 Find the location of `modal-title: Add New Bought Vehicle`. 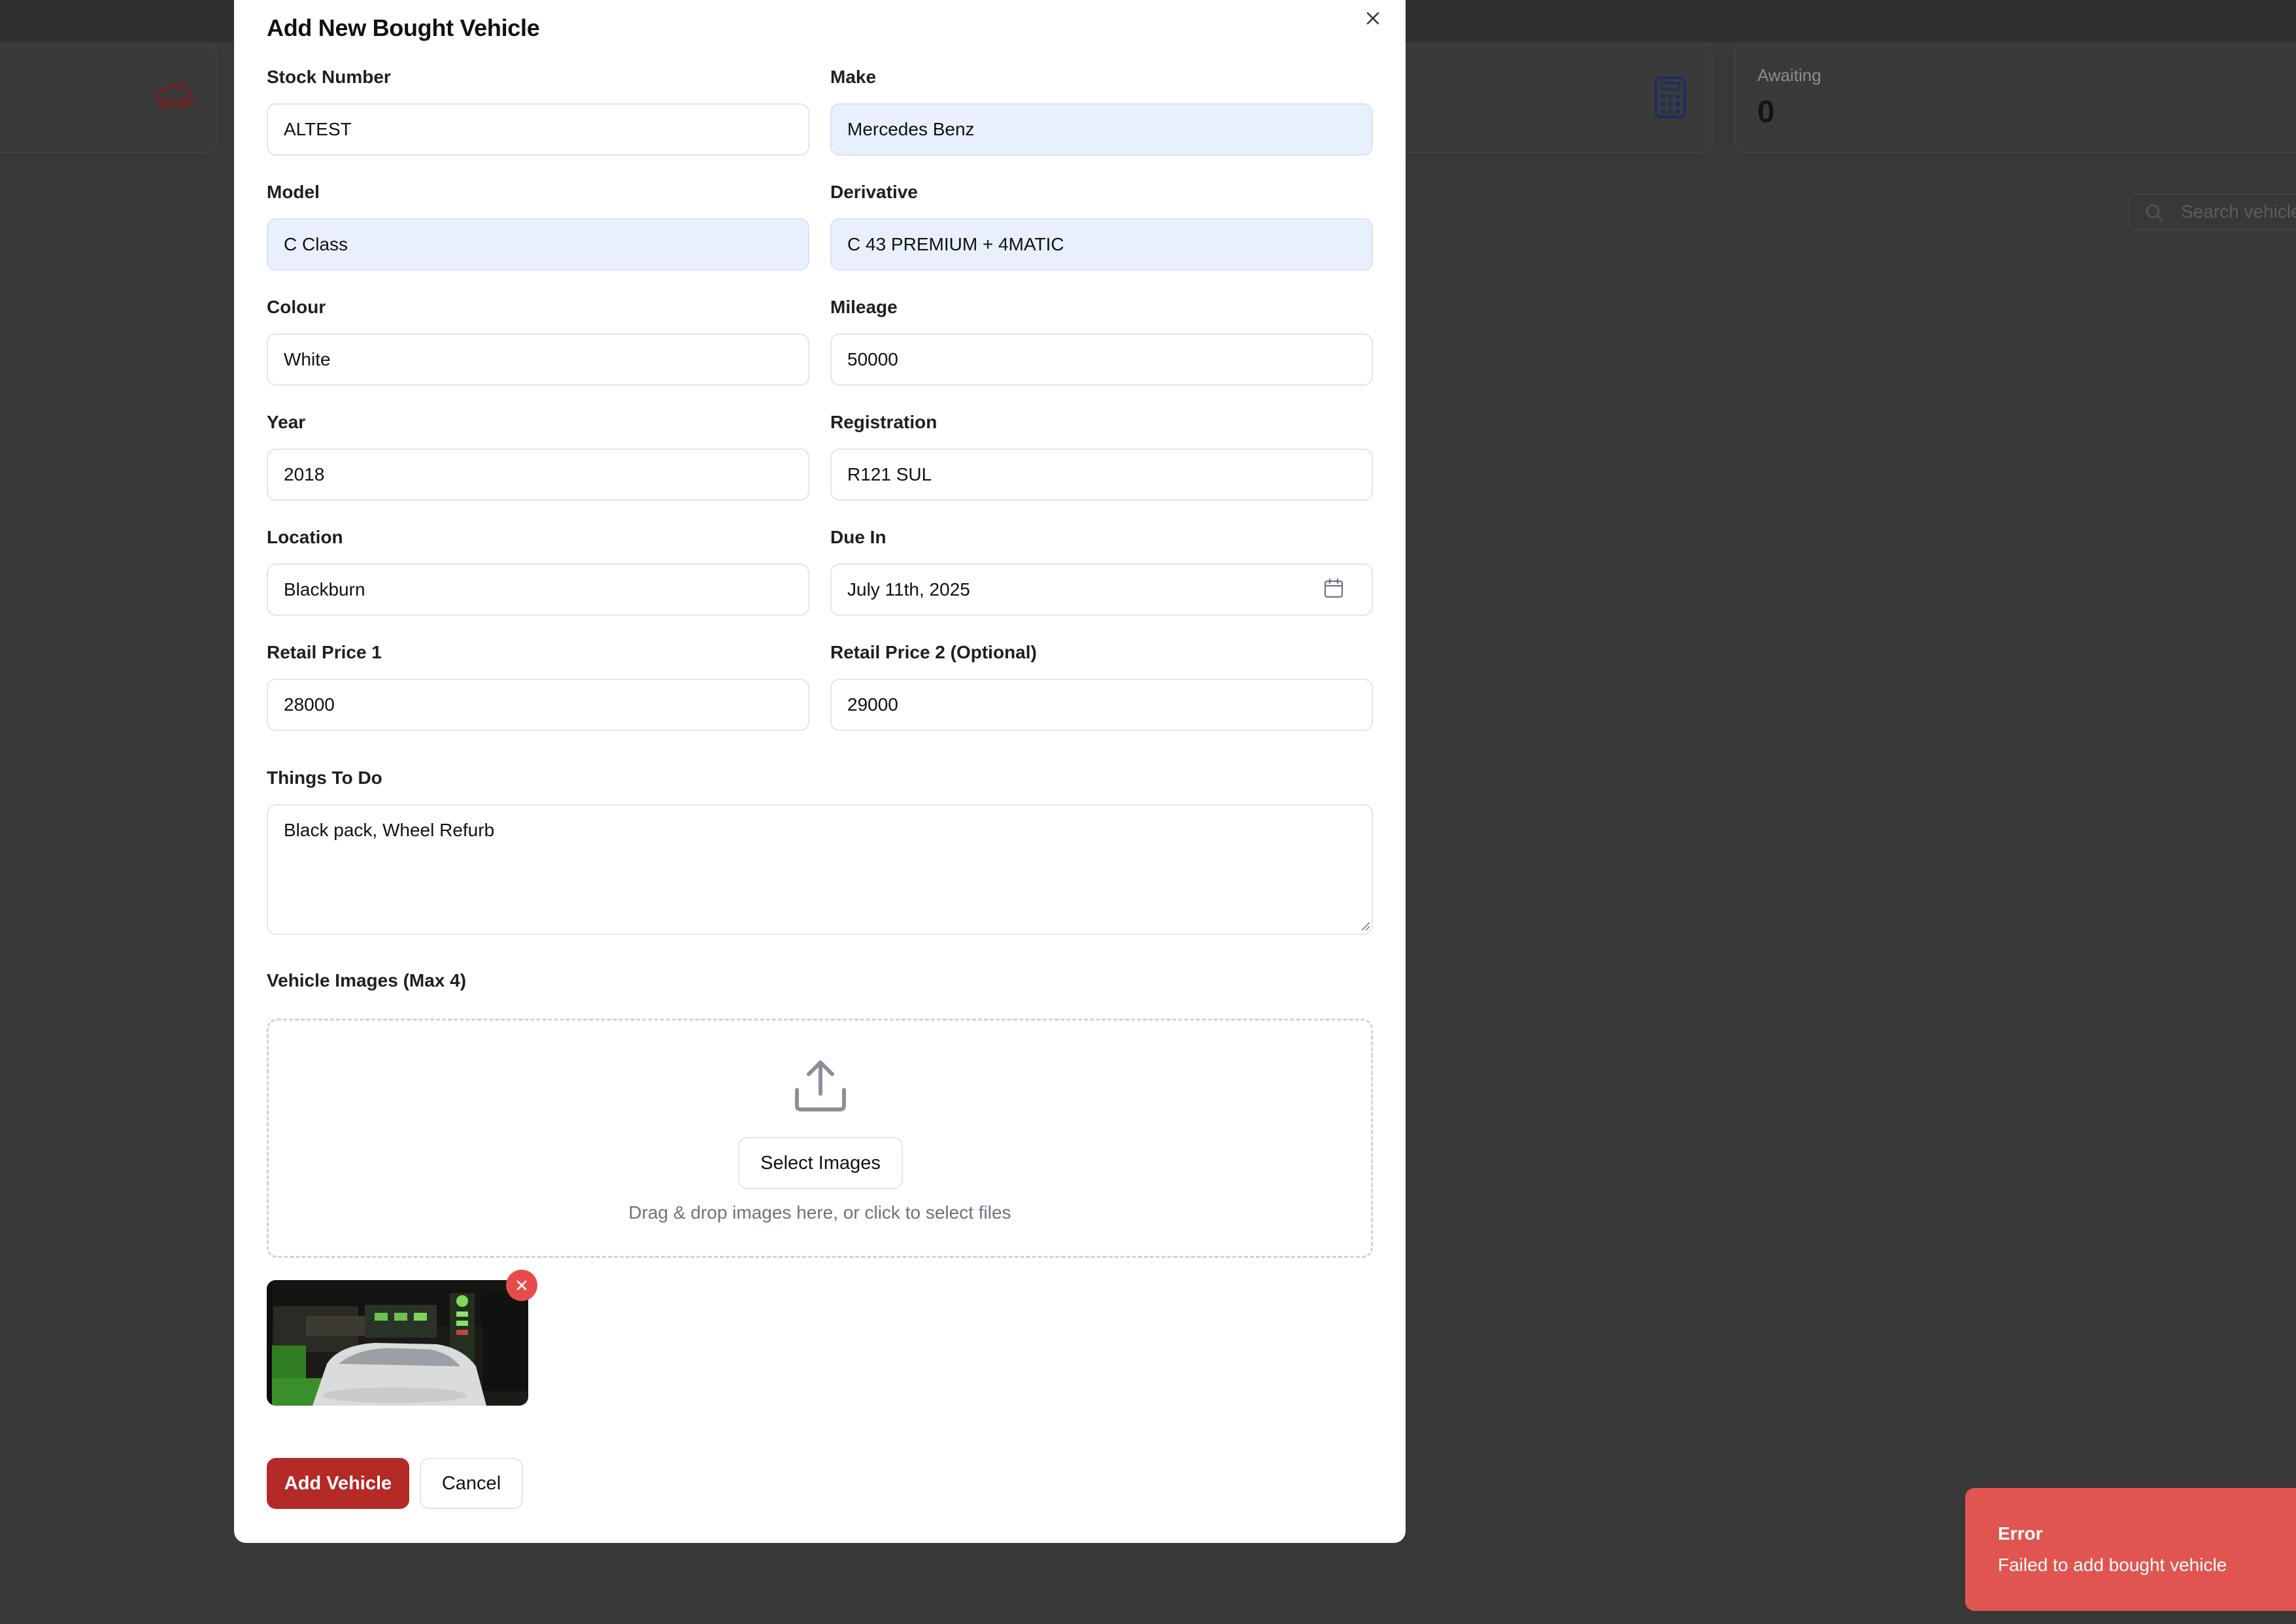

modal-title: Add New Bought Vehicle is located at coordinates (403, 27).